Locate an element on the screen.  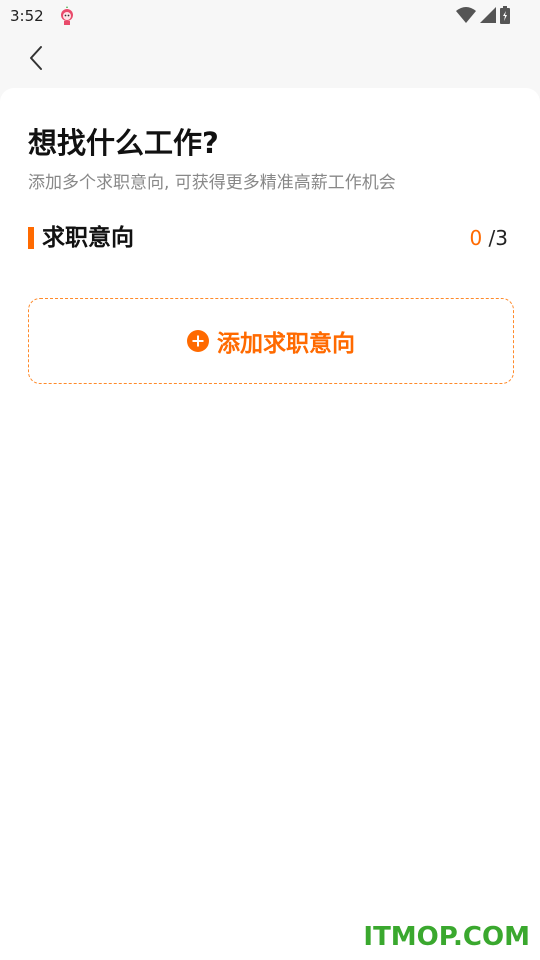
add-intention-button: 添加求职意向 is located at coordinates (271, 341).